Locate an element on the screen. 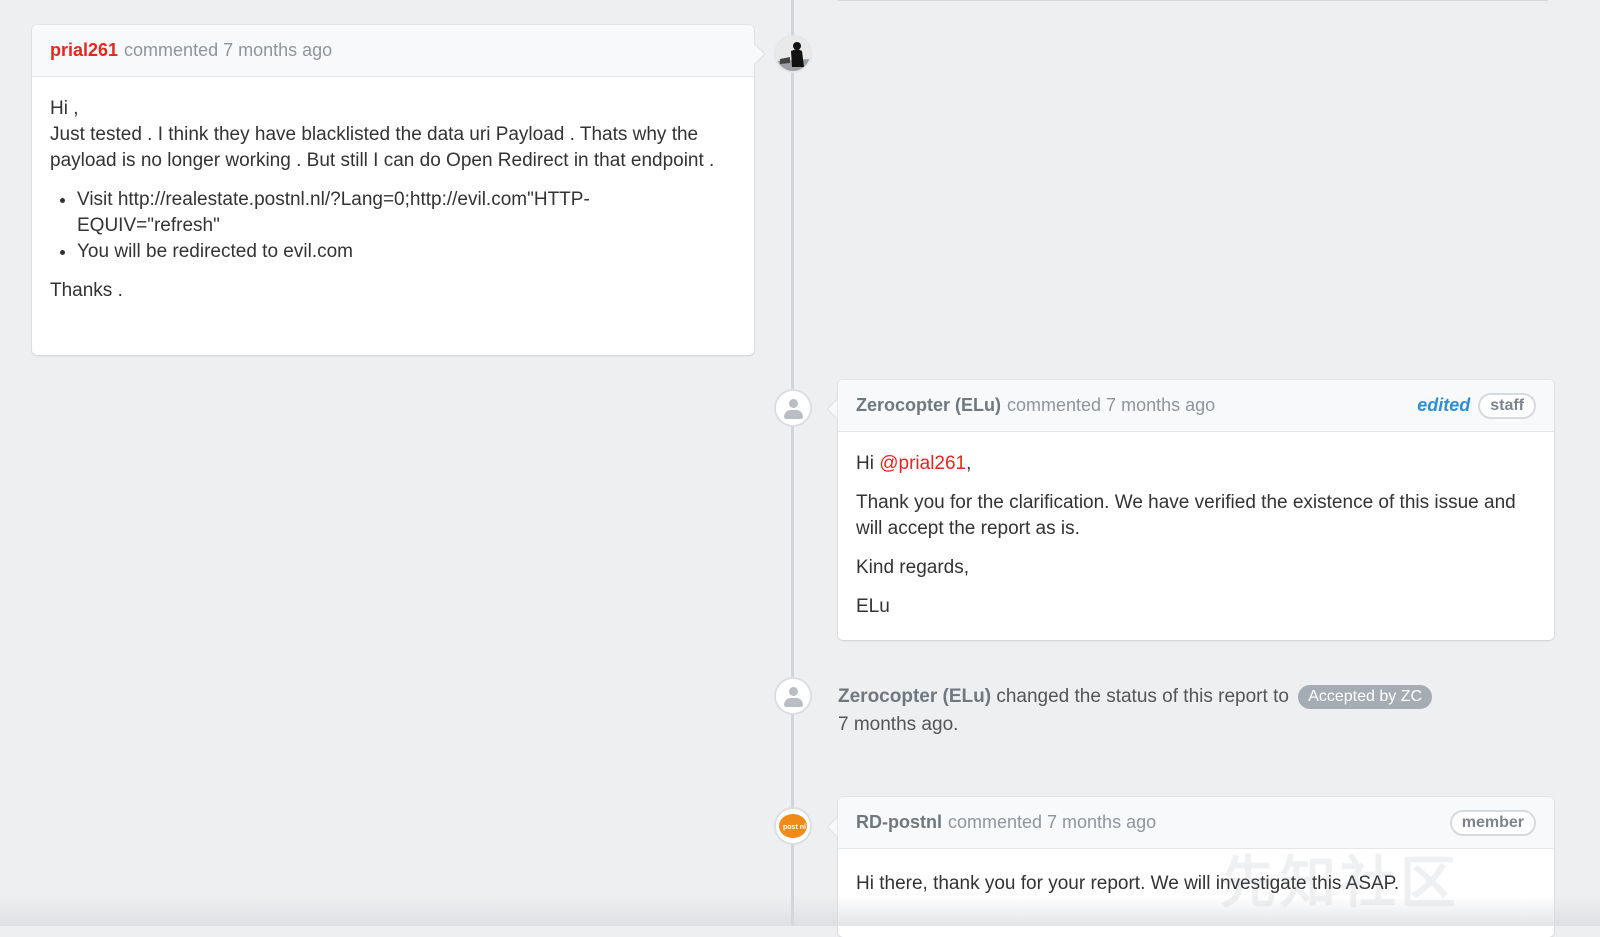 Image resolution: width=1600 pixels, height=937 pixels. top-divider is located at coordinates (1193, 0).